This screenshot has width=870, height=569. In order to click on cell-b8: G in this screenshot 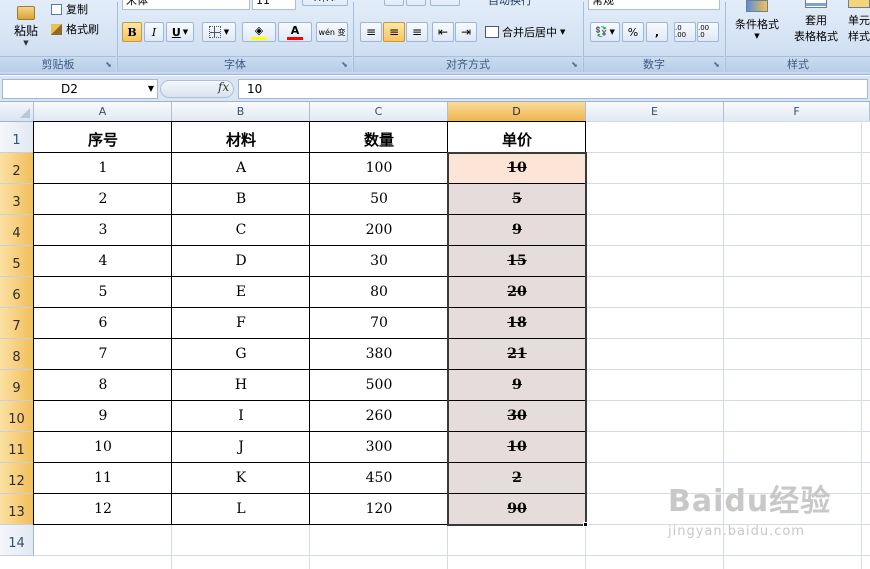, I will do `click(241, 354)`.